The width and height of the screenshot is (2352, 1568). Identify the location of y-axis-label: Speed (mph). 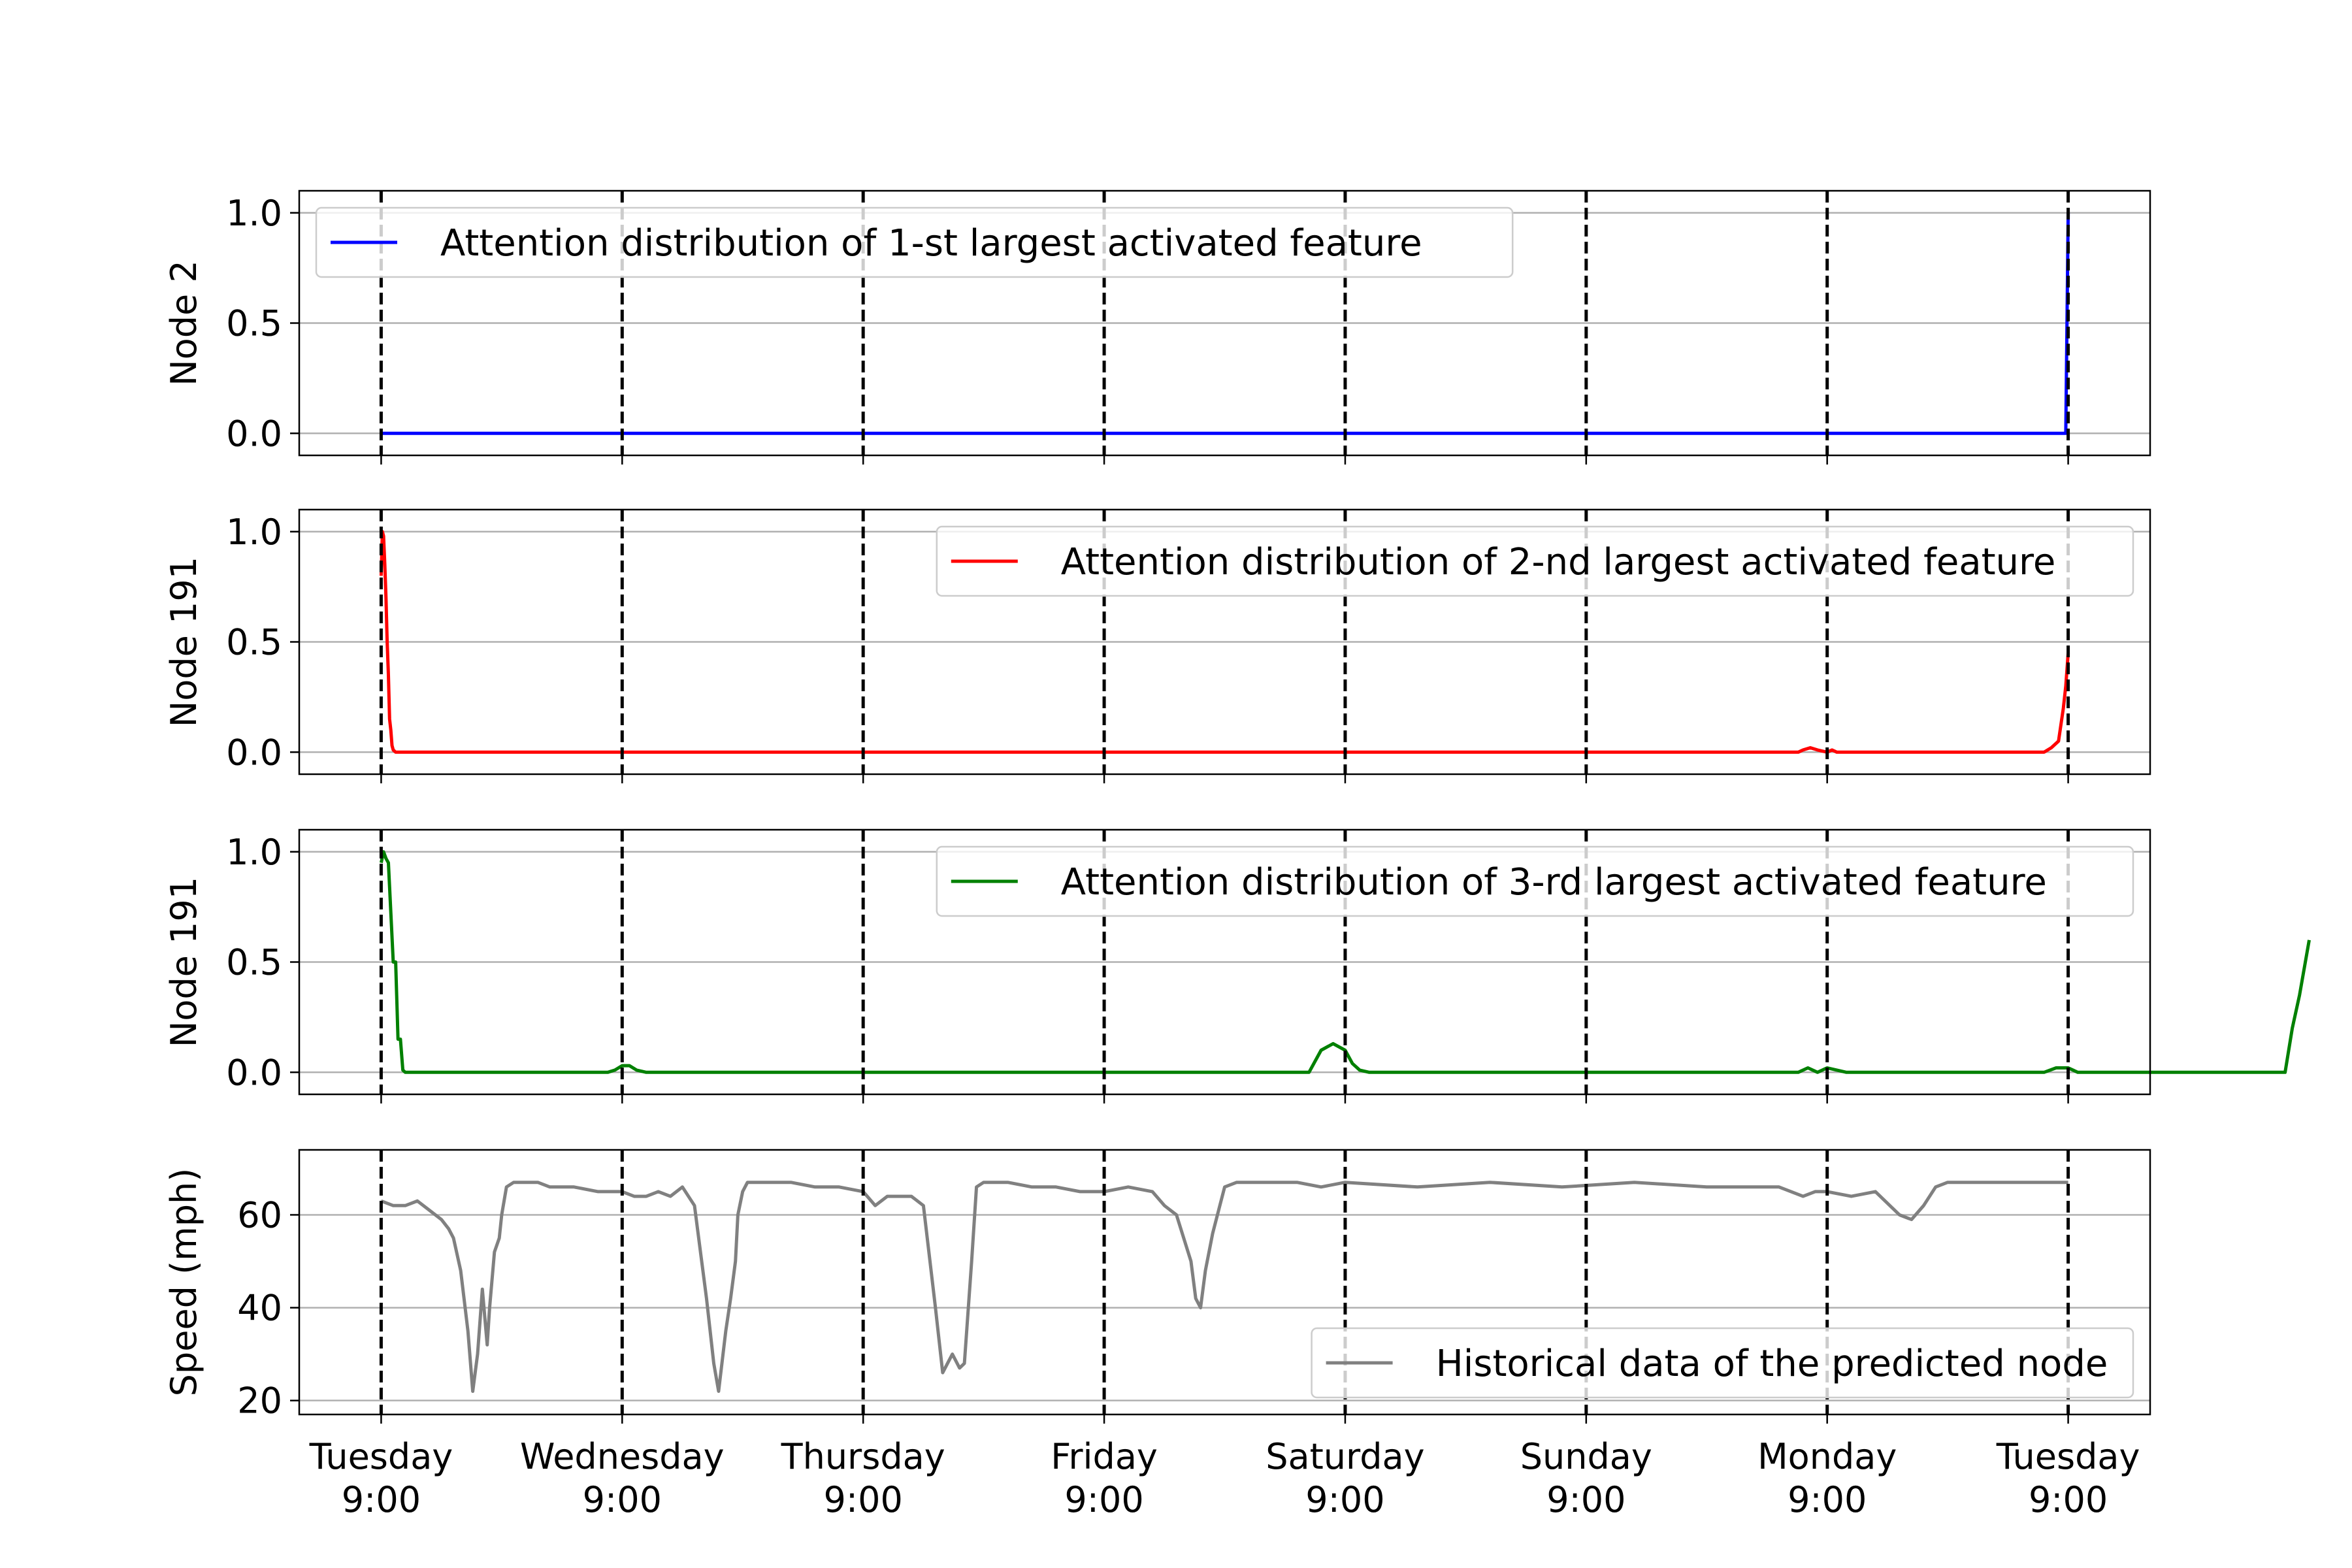
(183, 1282).